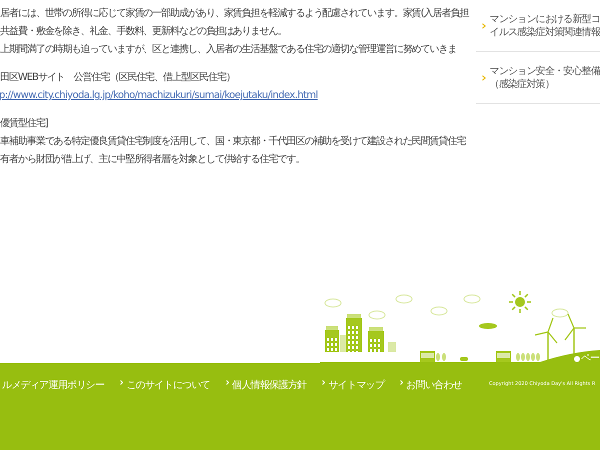 The height and width of the screenshot is (450, 600). I want to click on footer-link: ルメディア運用ポリシー, so click(53, 385).